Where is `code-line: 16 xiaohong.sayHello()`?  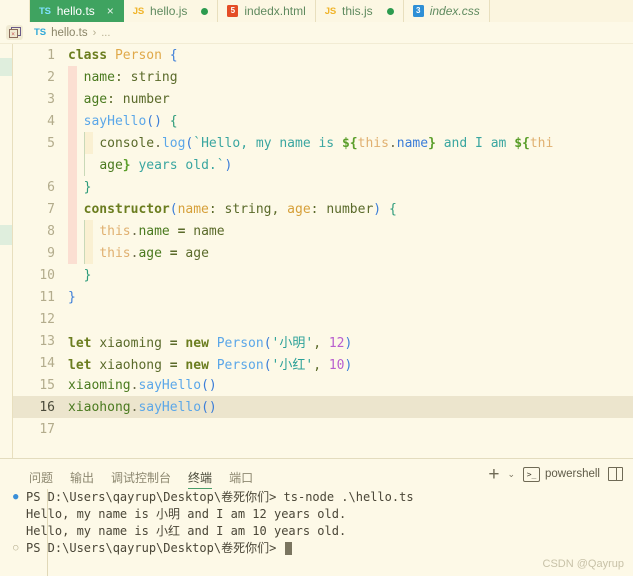 code-line: 16 xiaohong.sayHello() is located at coordinates (323, 407).